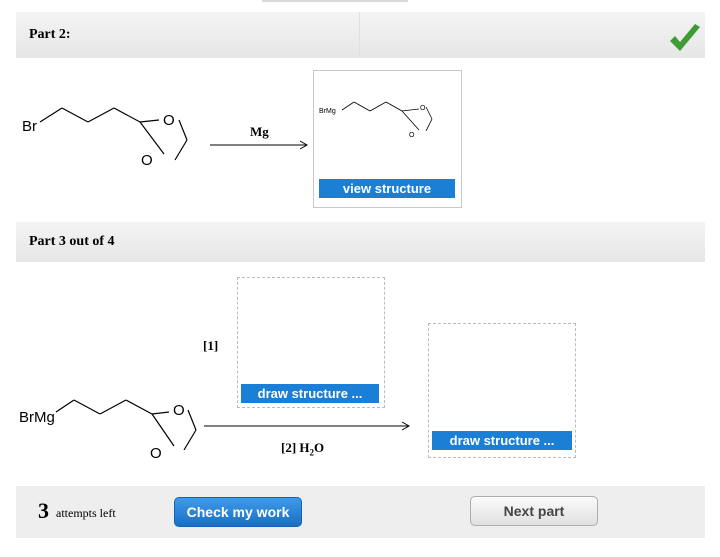 The height and width of the screenshot is (557, 720). Describe the element at coordinates (303, 449) in the screenshot. I see `step2-label: [2] H2O` at that location.